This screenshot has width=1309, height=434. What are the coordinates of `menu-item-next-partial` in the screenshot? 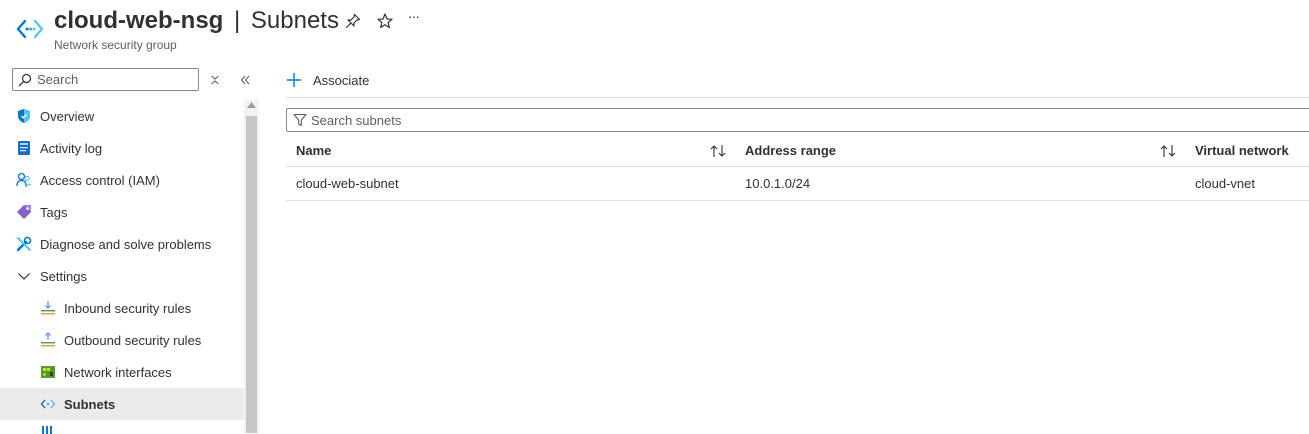 It's located at (122, 427).